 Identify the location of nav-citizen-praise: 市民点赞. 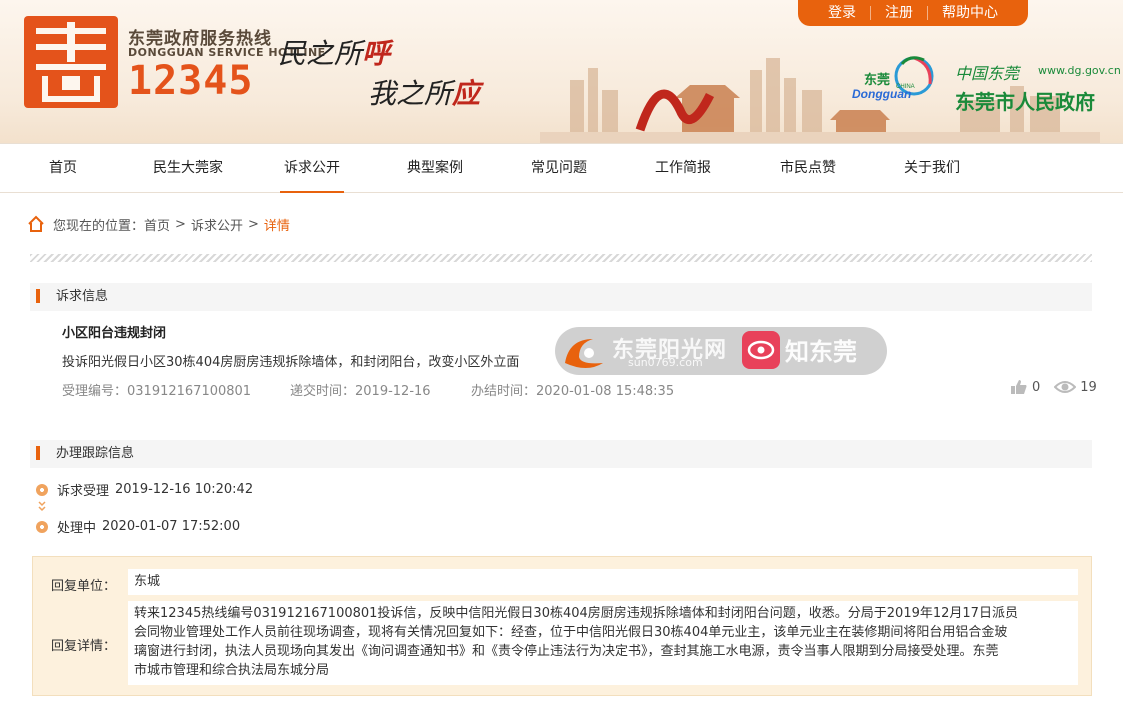
(808, 168).